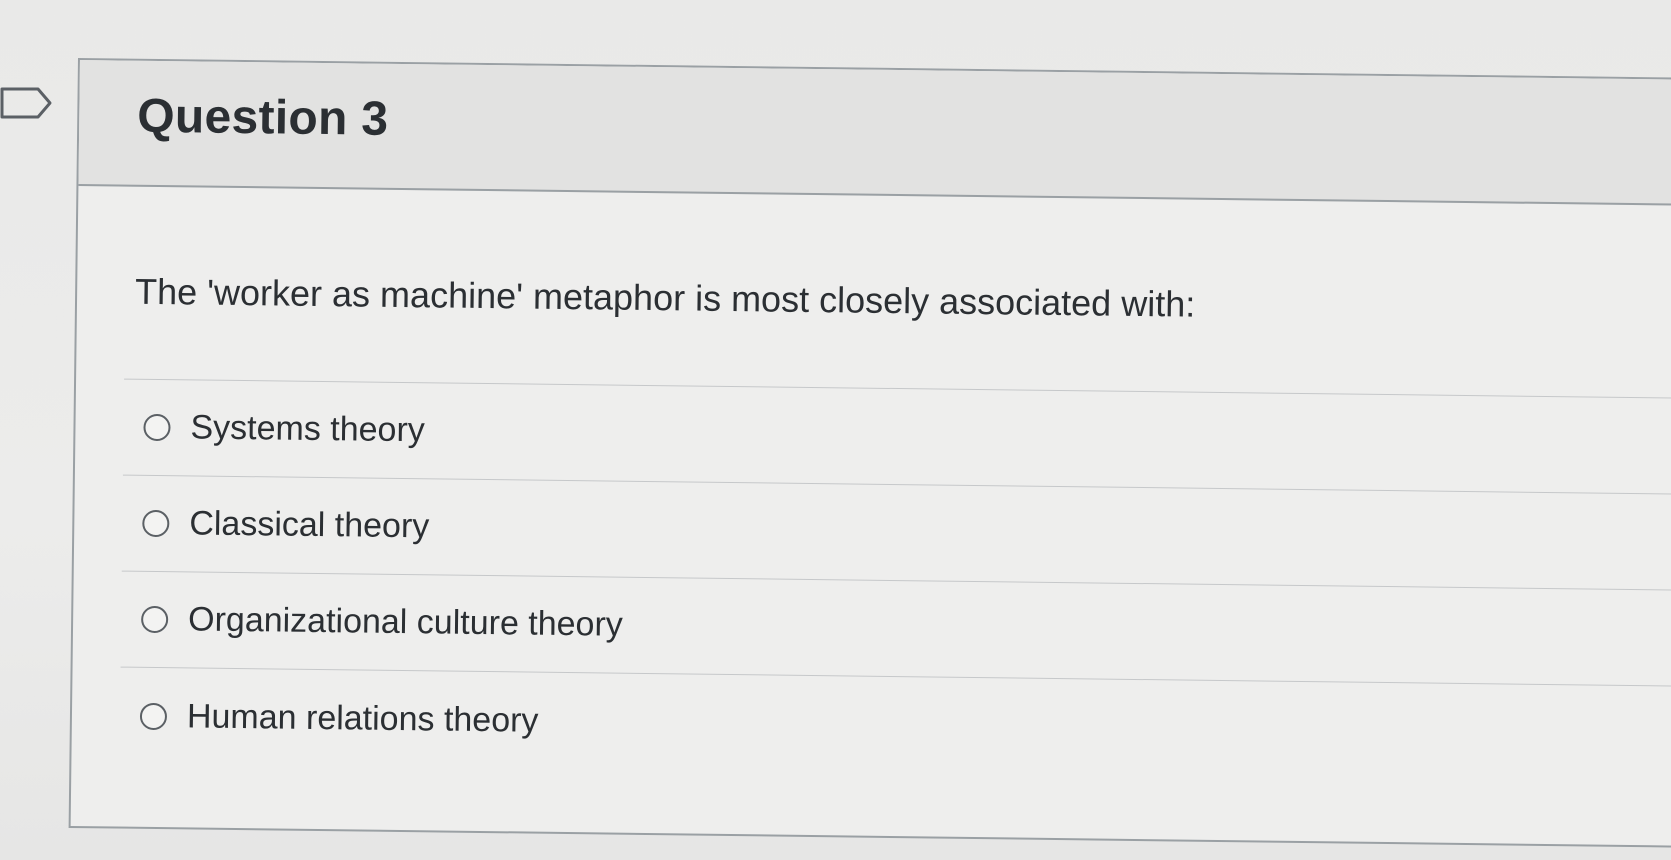  Describe the element at coordinates (309, 525) in the screenshot. I see `answer-label: Classical theory` at that location.